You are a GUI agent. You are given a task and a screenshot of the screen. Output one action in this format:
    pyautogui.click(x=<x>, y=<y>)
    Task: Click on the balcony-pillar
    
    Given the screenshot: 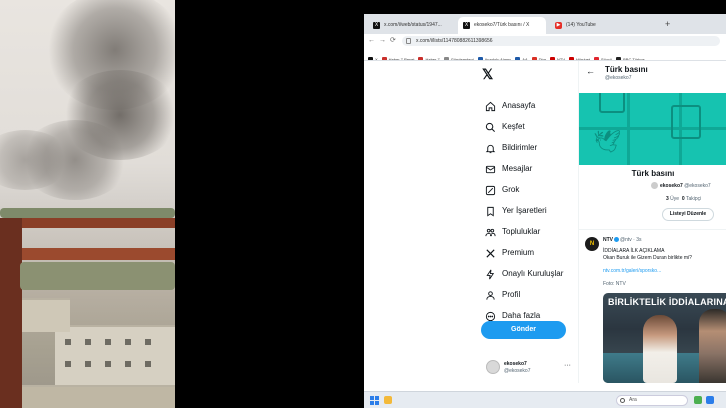 What is the action you would take?
    pyautogui.click(x=11, y=313)
    